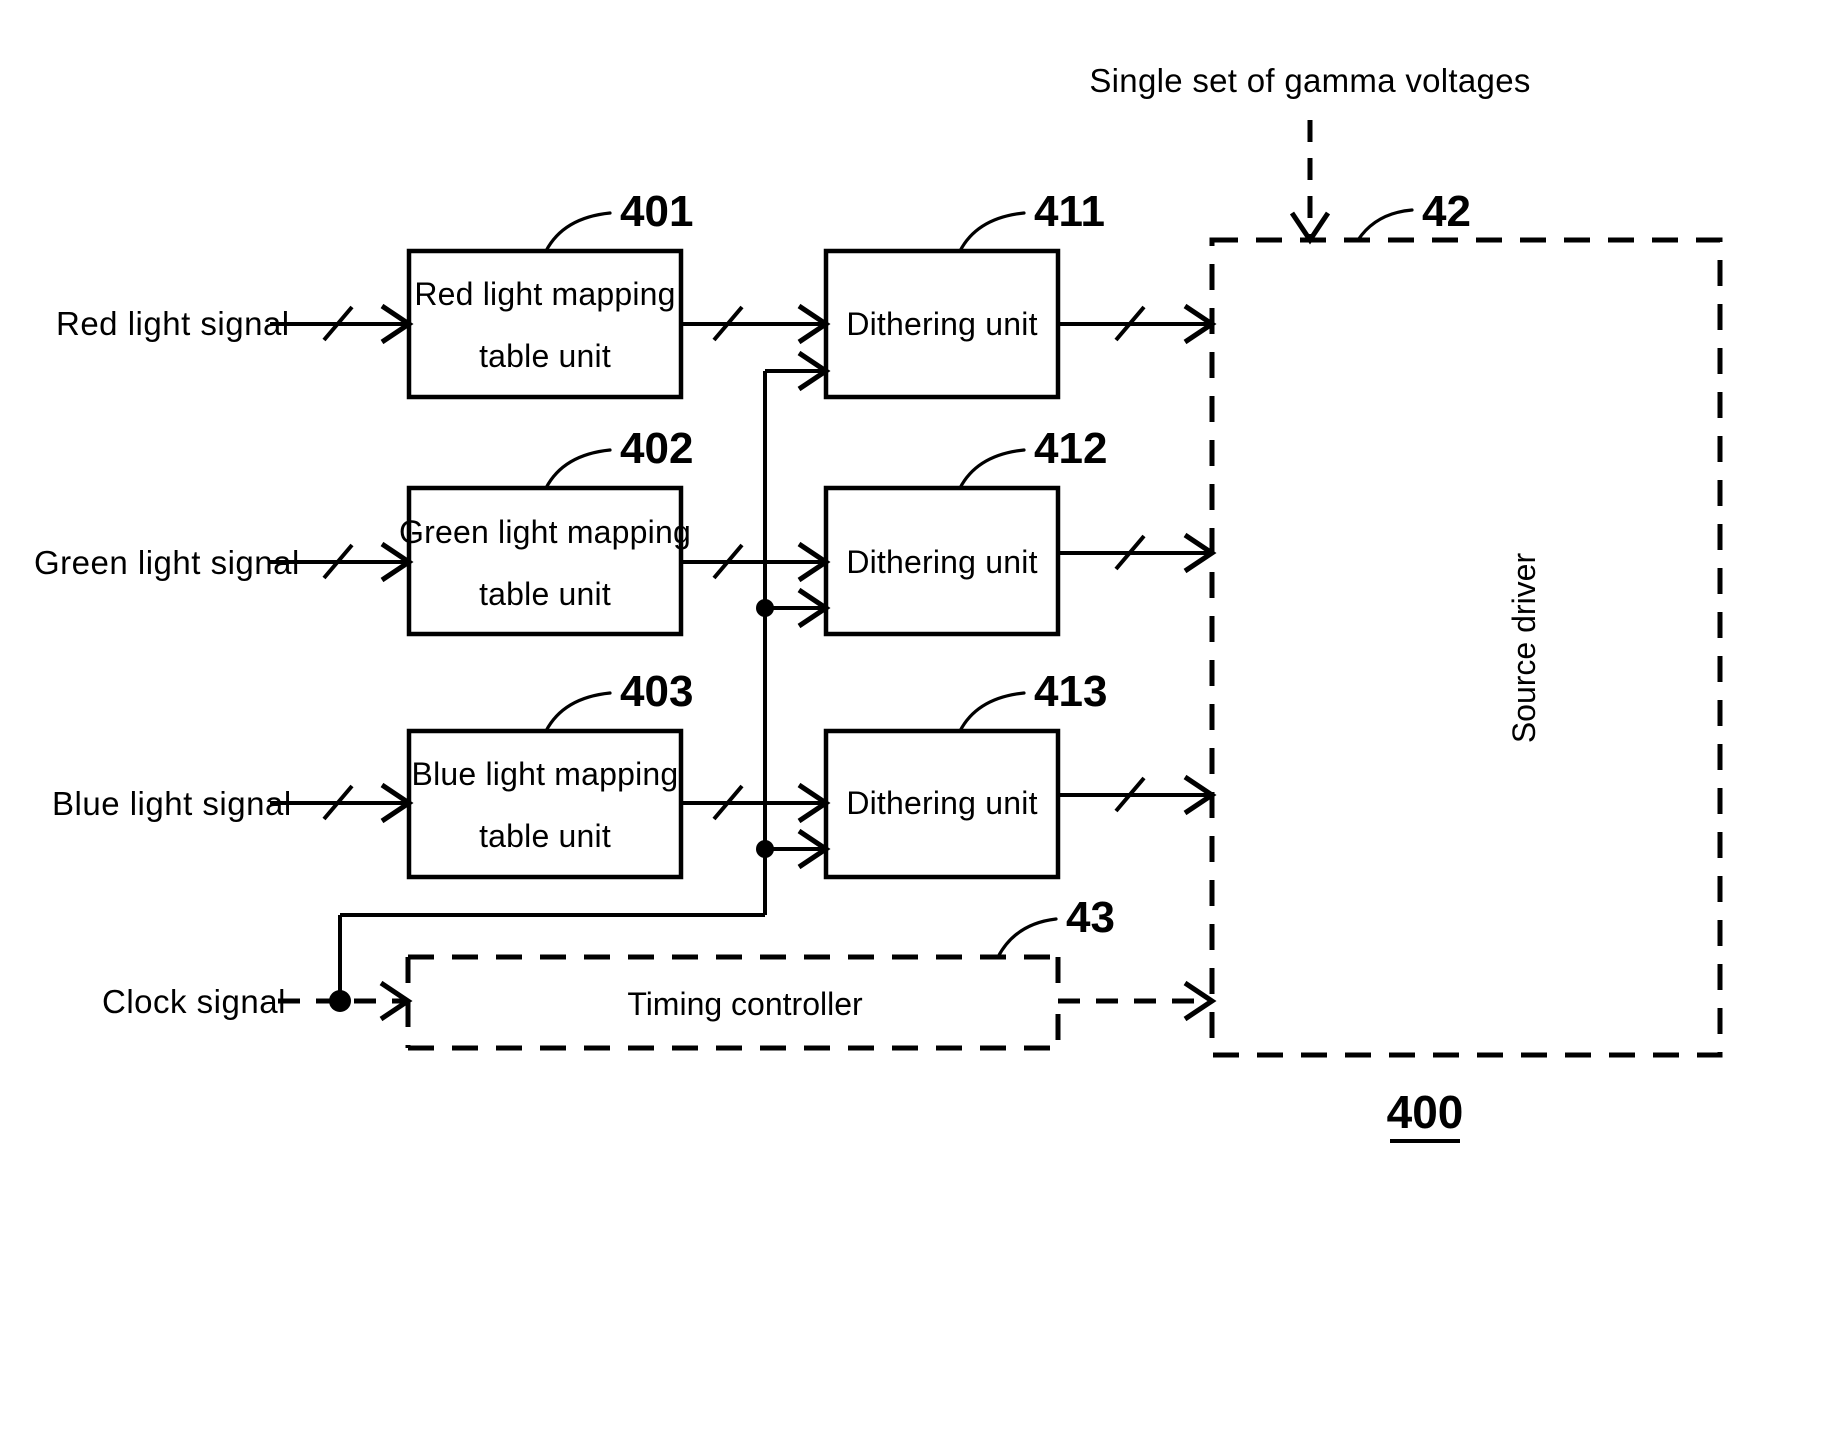  What do you see at coordinates (167, 562) in the screenshot?
I see `label-green-light-signal: Green light signal` at bounding box center [167, 562].